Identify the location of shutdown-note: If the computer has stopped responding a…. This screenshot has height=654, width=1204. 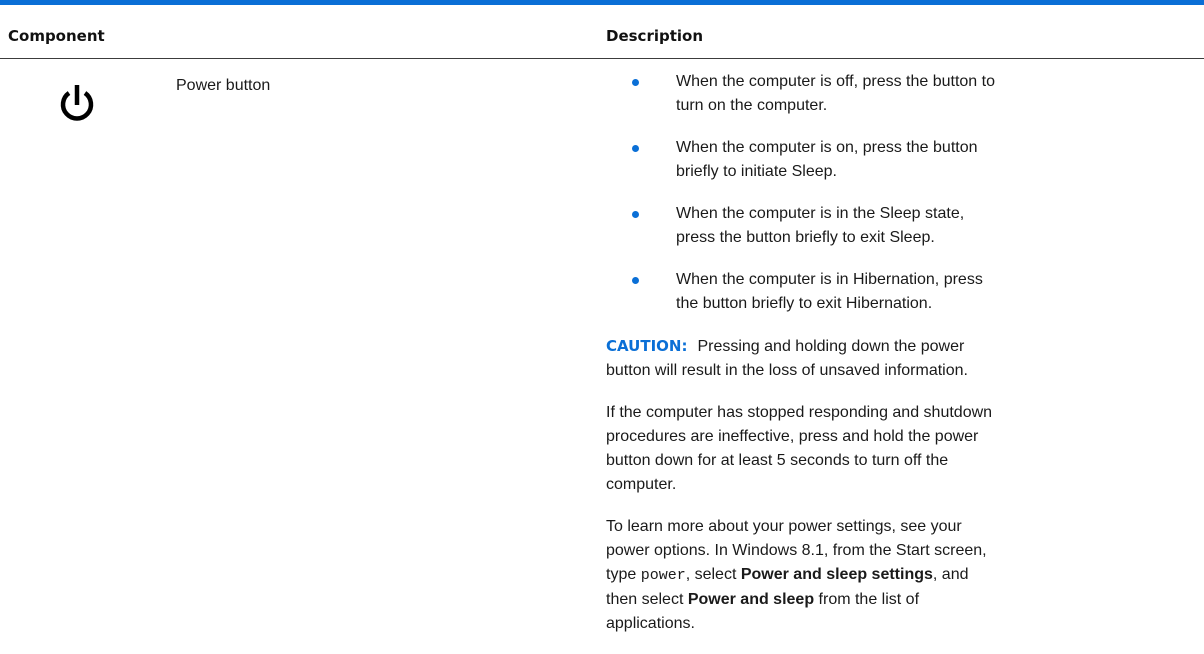
(799, 448).